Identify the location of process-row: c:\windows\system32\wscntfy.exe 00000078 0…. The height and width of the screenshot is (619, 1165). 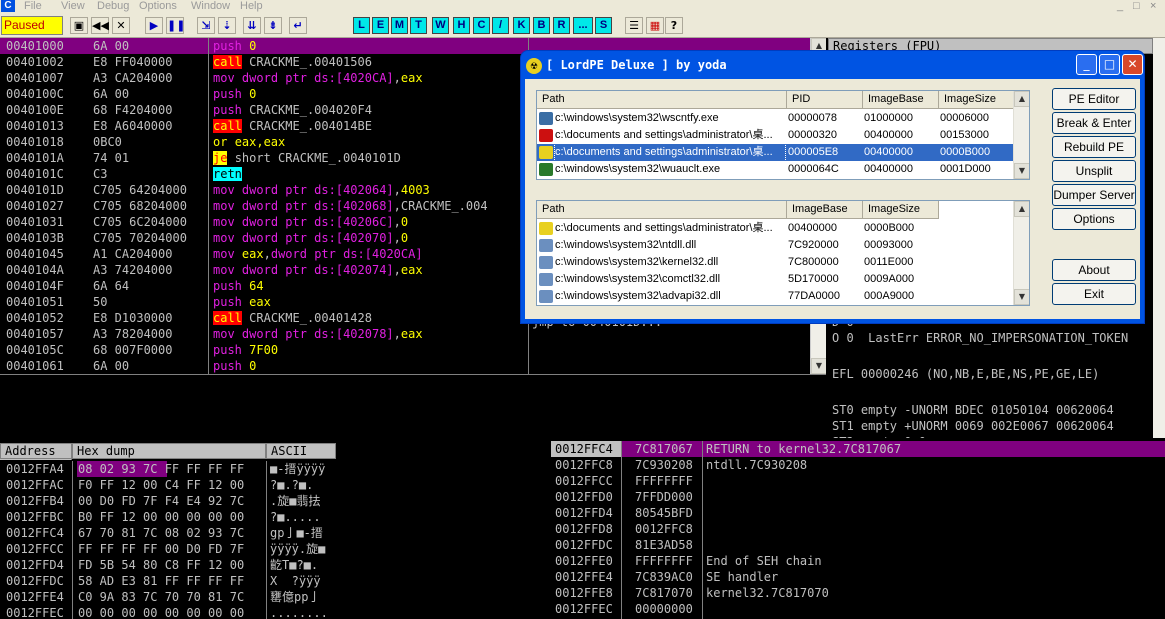
(783, 118).